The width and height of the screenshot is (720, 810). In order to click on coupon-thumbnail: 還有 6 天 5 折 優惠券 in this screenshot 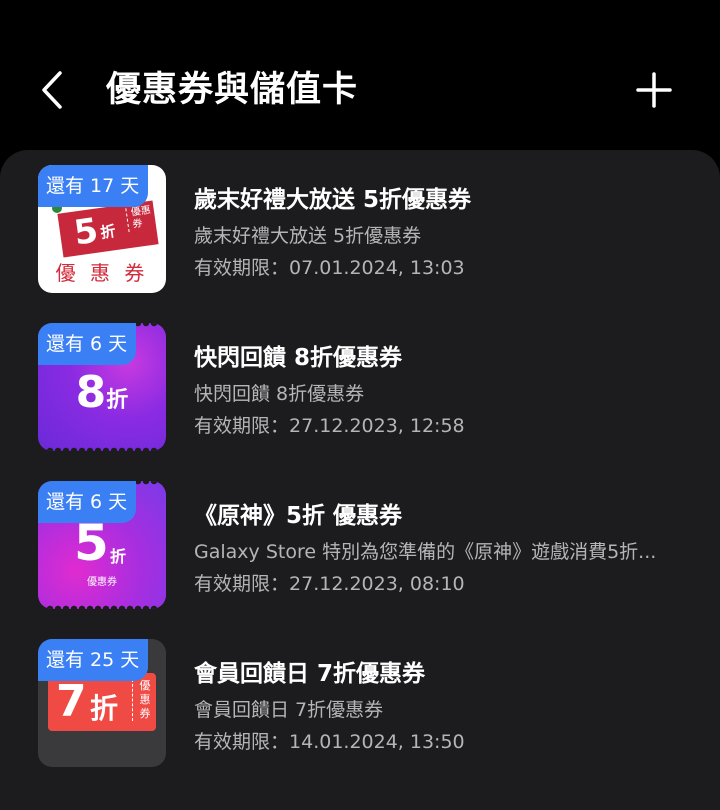, I will do `click(102, 545)`.